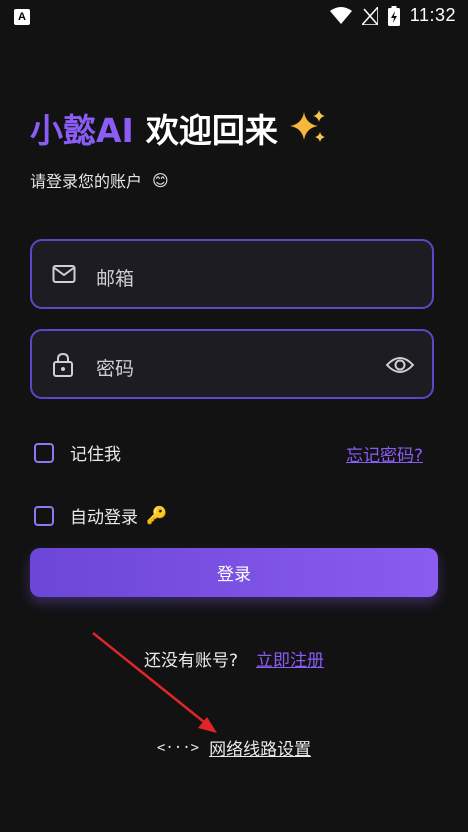 This screenshot has height=832, width=468. I want to click on network-settings-link: 网络线路设置, so click(260, 747).